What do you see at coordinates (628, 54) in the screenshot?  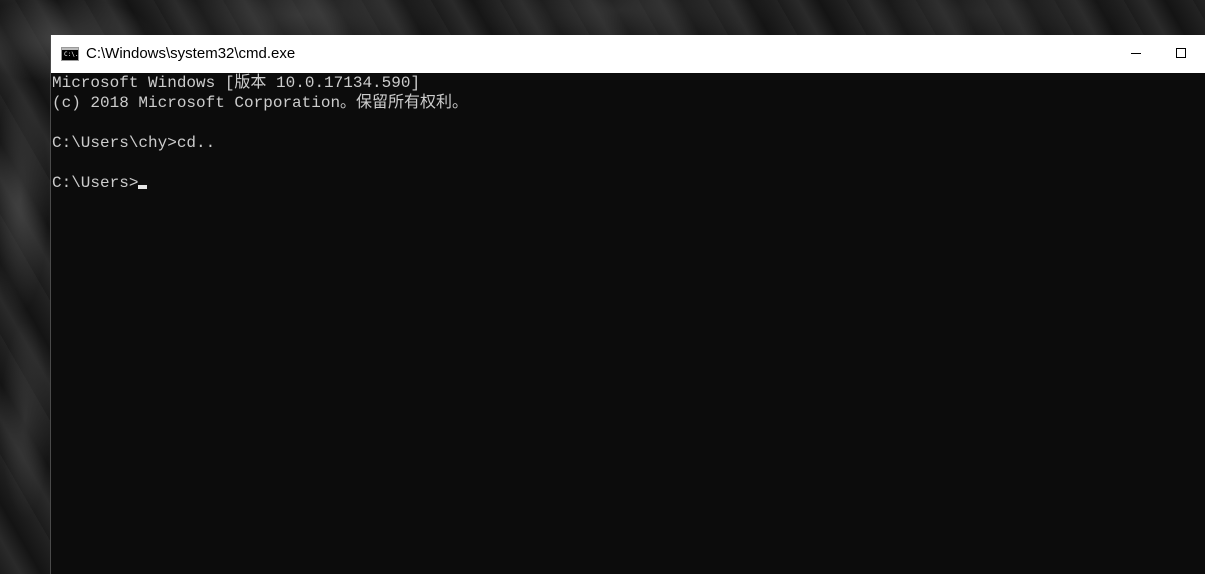 I see `title-bar: C:\. C:\Windows\system32\cmd.exe` at bounding box center [628, 54].